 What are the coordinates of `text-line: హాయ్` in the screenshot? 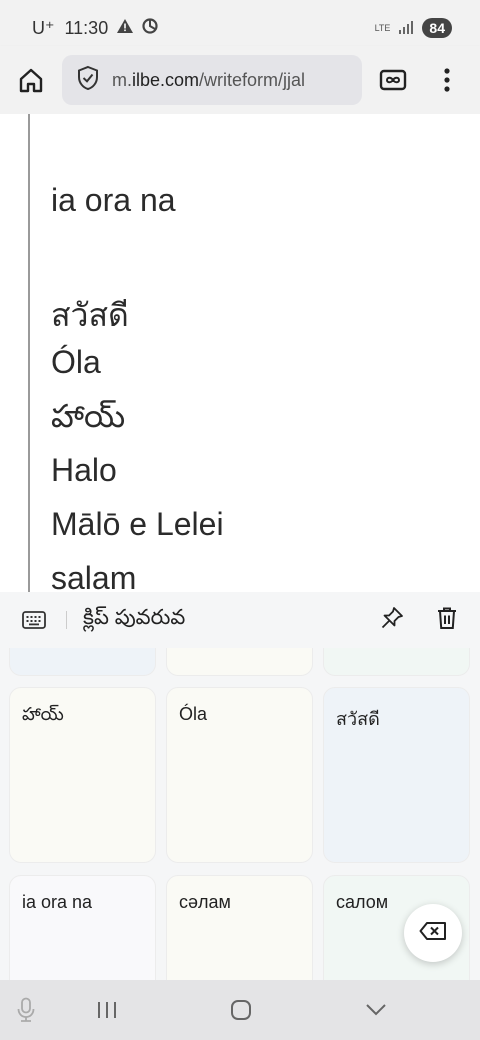 It's located at (88, 416).